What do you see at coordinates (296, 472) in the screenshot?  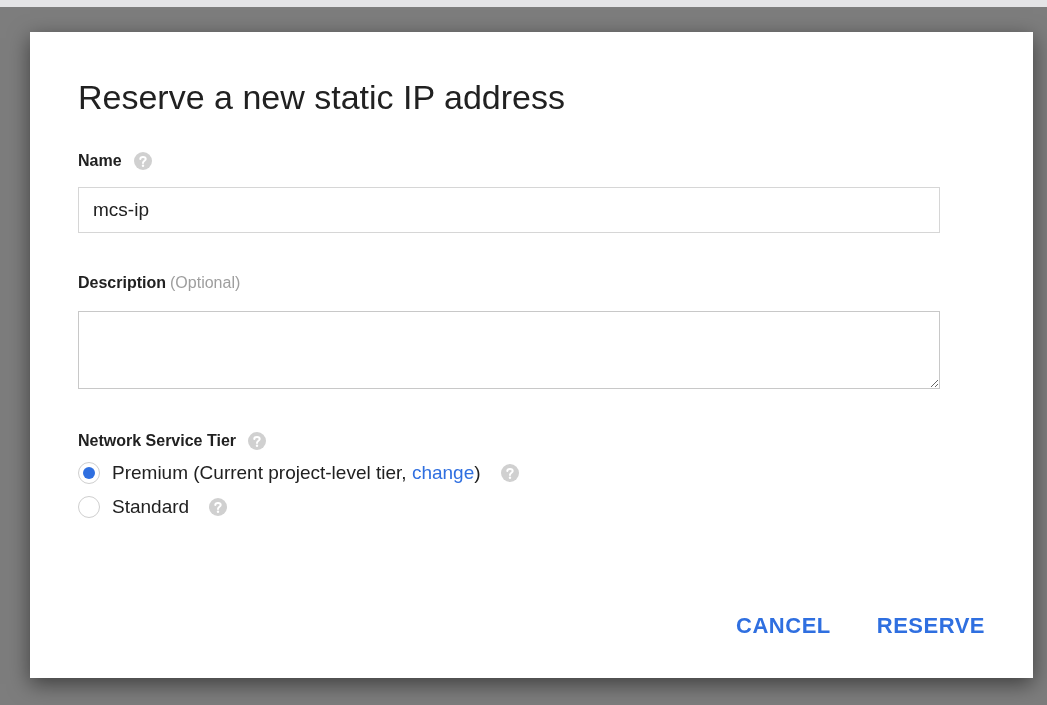 I see `radio-label: Premium (Current project-level tier, change)` at bounding box center [296, 472].